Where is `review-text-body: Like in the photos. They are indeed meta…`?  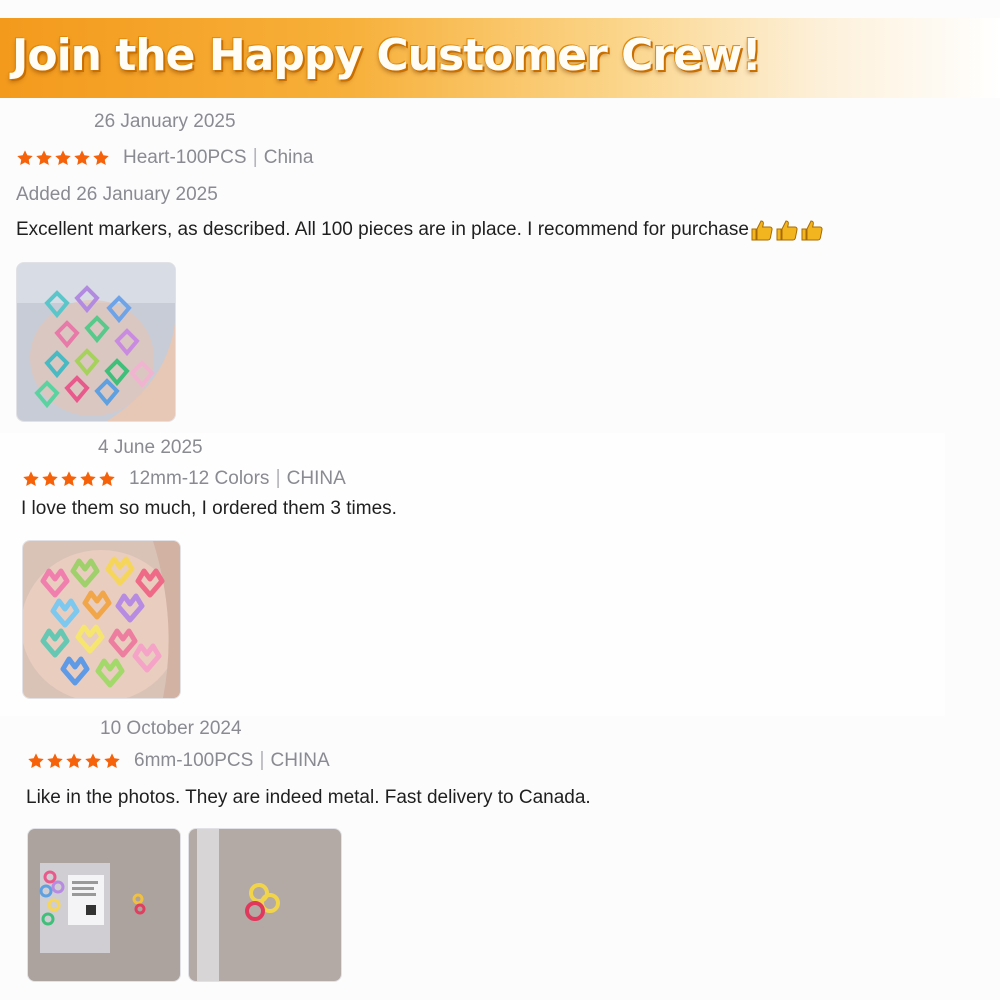
review-text-body: Like in the photos. They are indeed meta… is located at coordinates (308, 797).